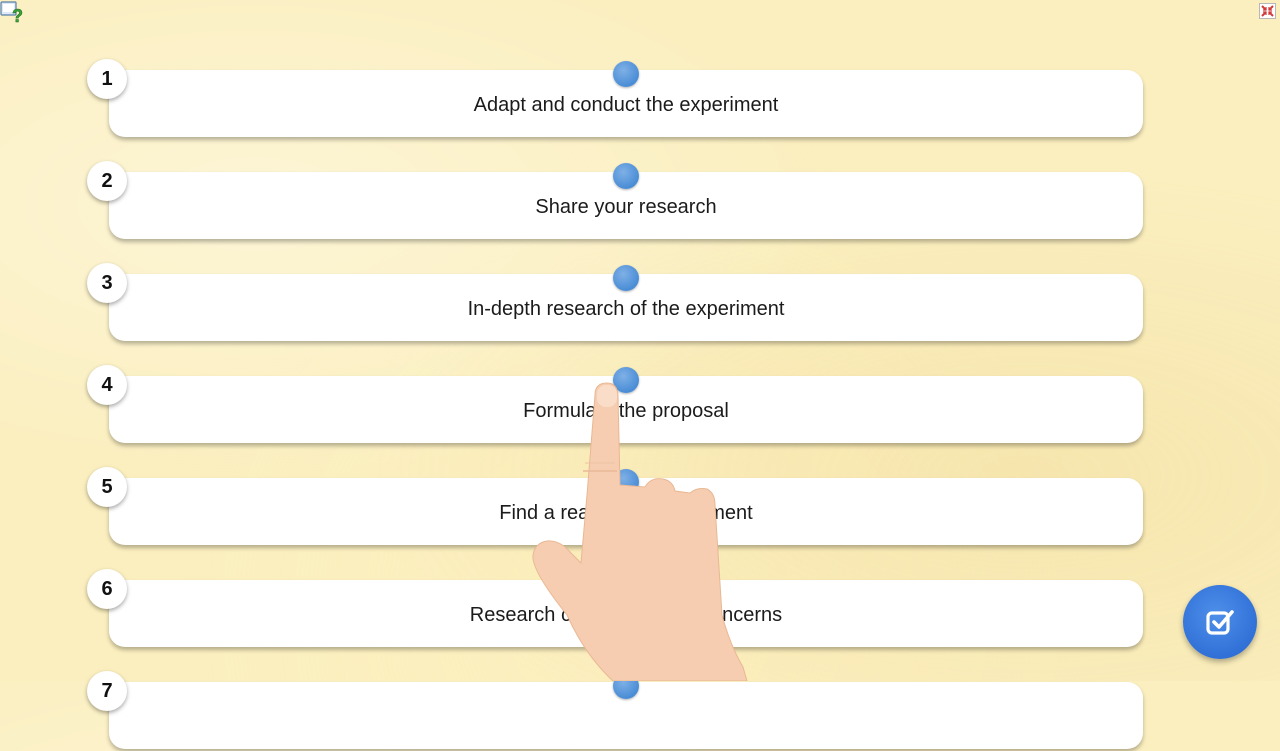 This screenshot has height=751, width=1280. I want to click on list-item: Adapt and conduct the experiment 1, so click(615, 99).